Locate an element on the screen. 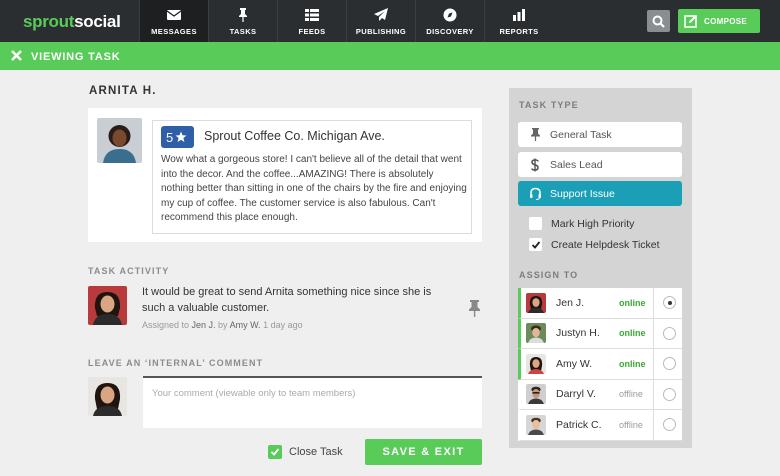 This screenshot has width=780, height=476. nav-item-tasks: TASKS is located at coordinates (242, 21).